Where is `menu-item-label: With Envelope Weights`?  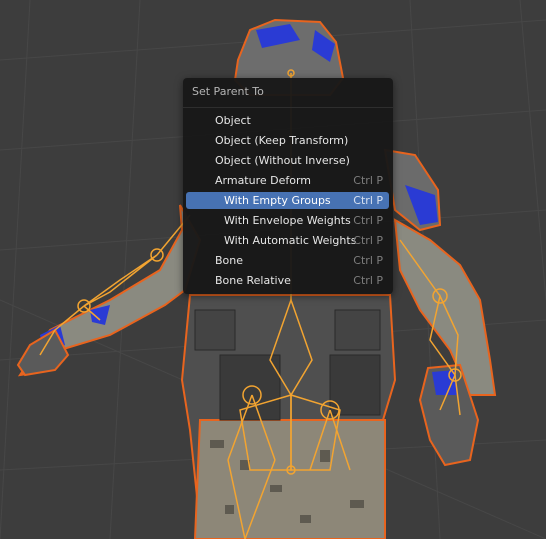
menu-item-label: With Envelope Weights is located at coordinates (287, 220).